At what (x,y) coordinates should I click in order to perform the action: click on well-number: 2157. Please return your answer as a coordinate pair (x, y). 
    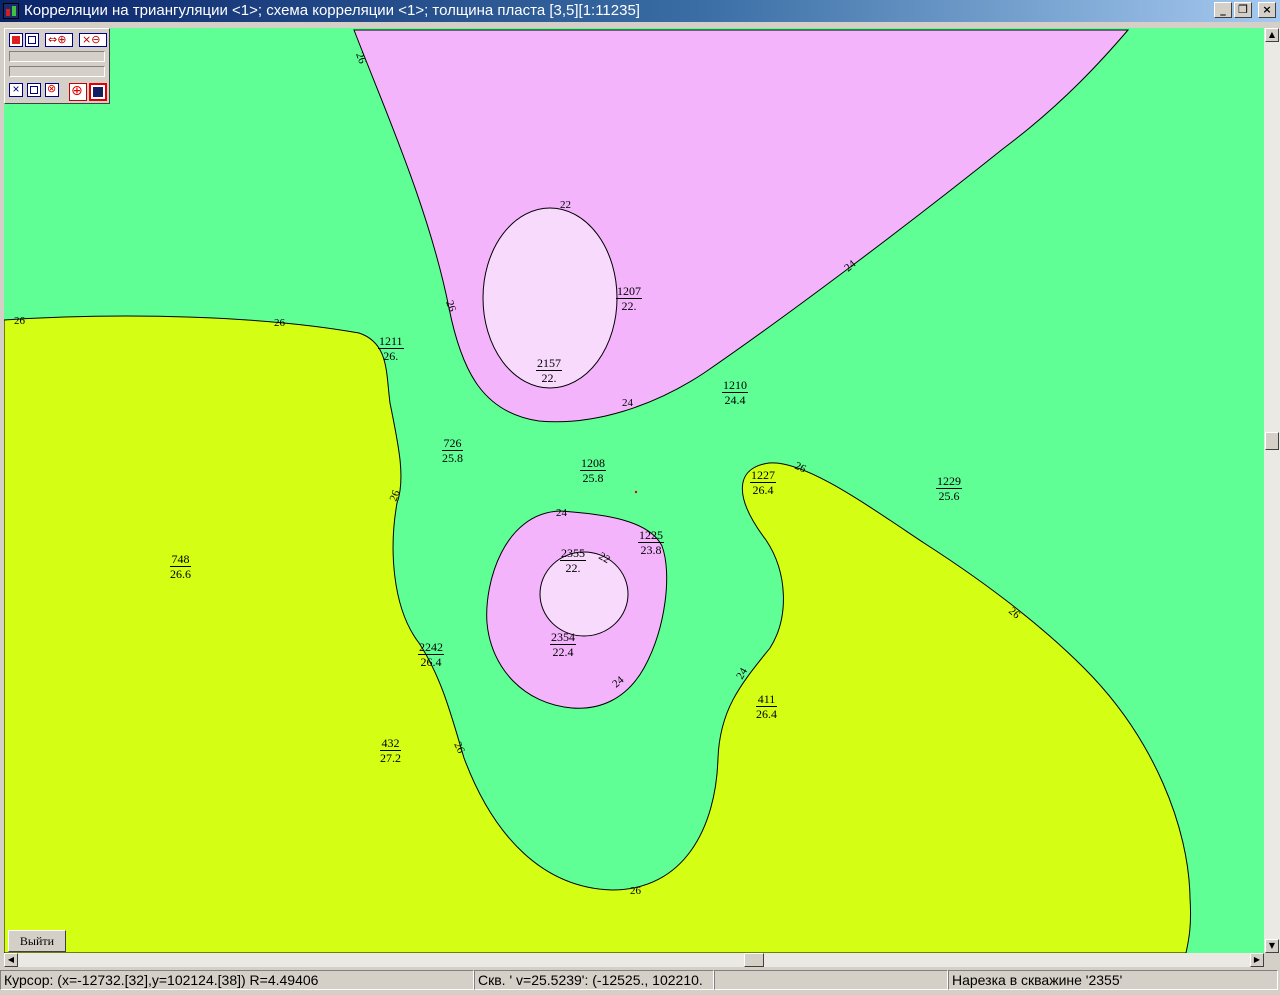
    Looking at the image, I should click on (549, 363).